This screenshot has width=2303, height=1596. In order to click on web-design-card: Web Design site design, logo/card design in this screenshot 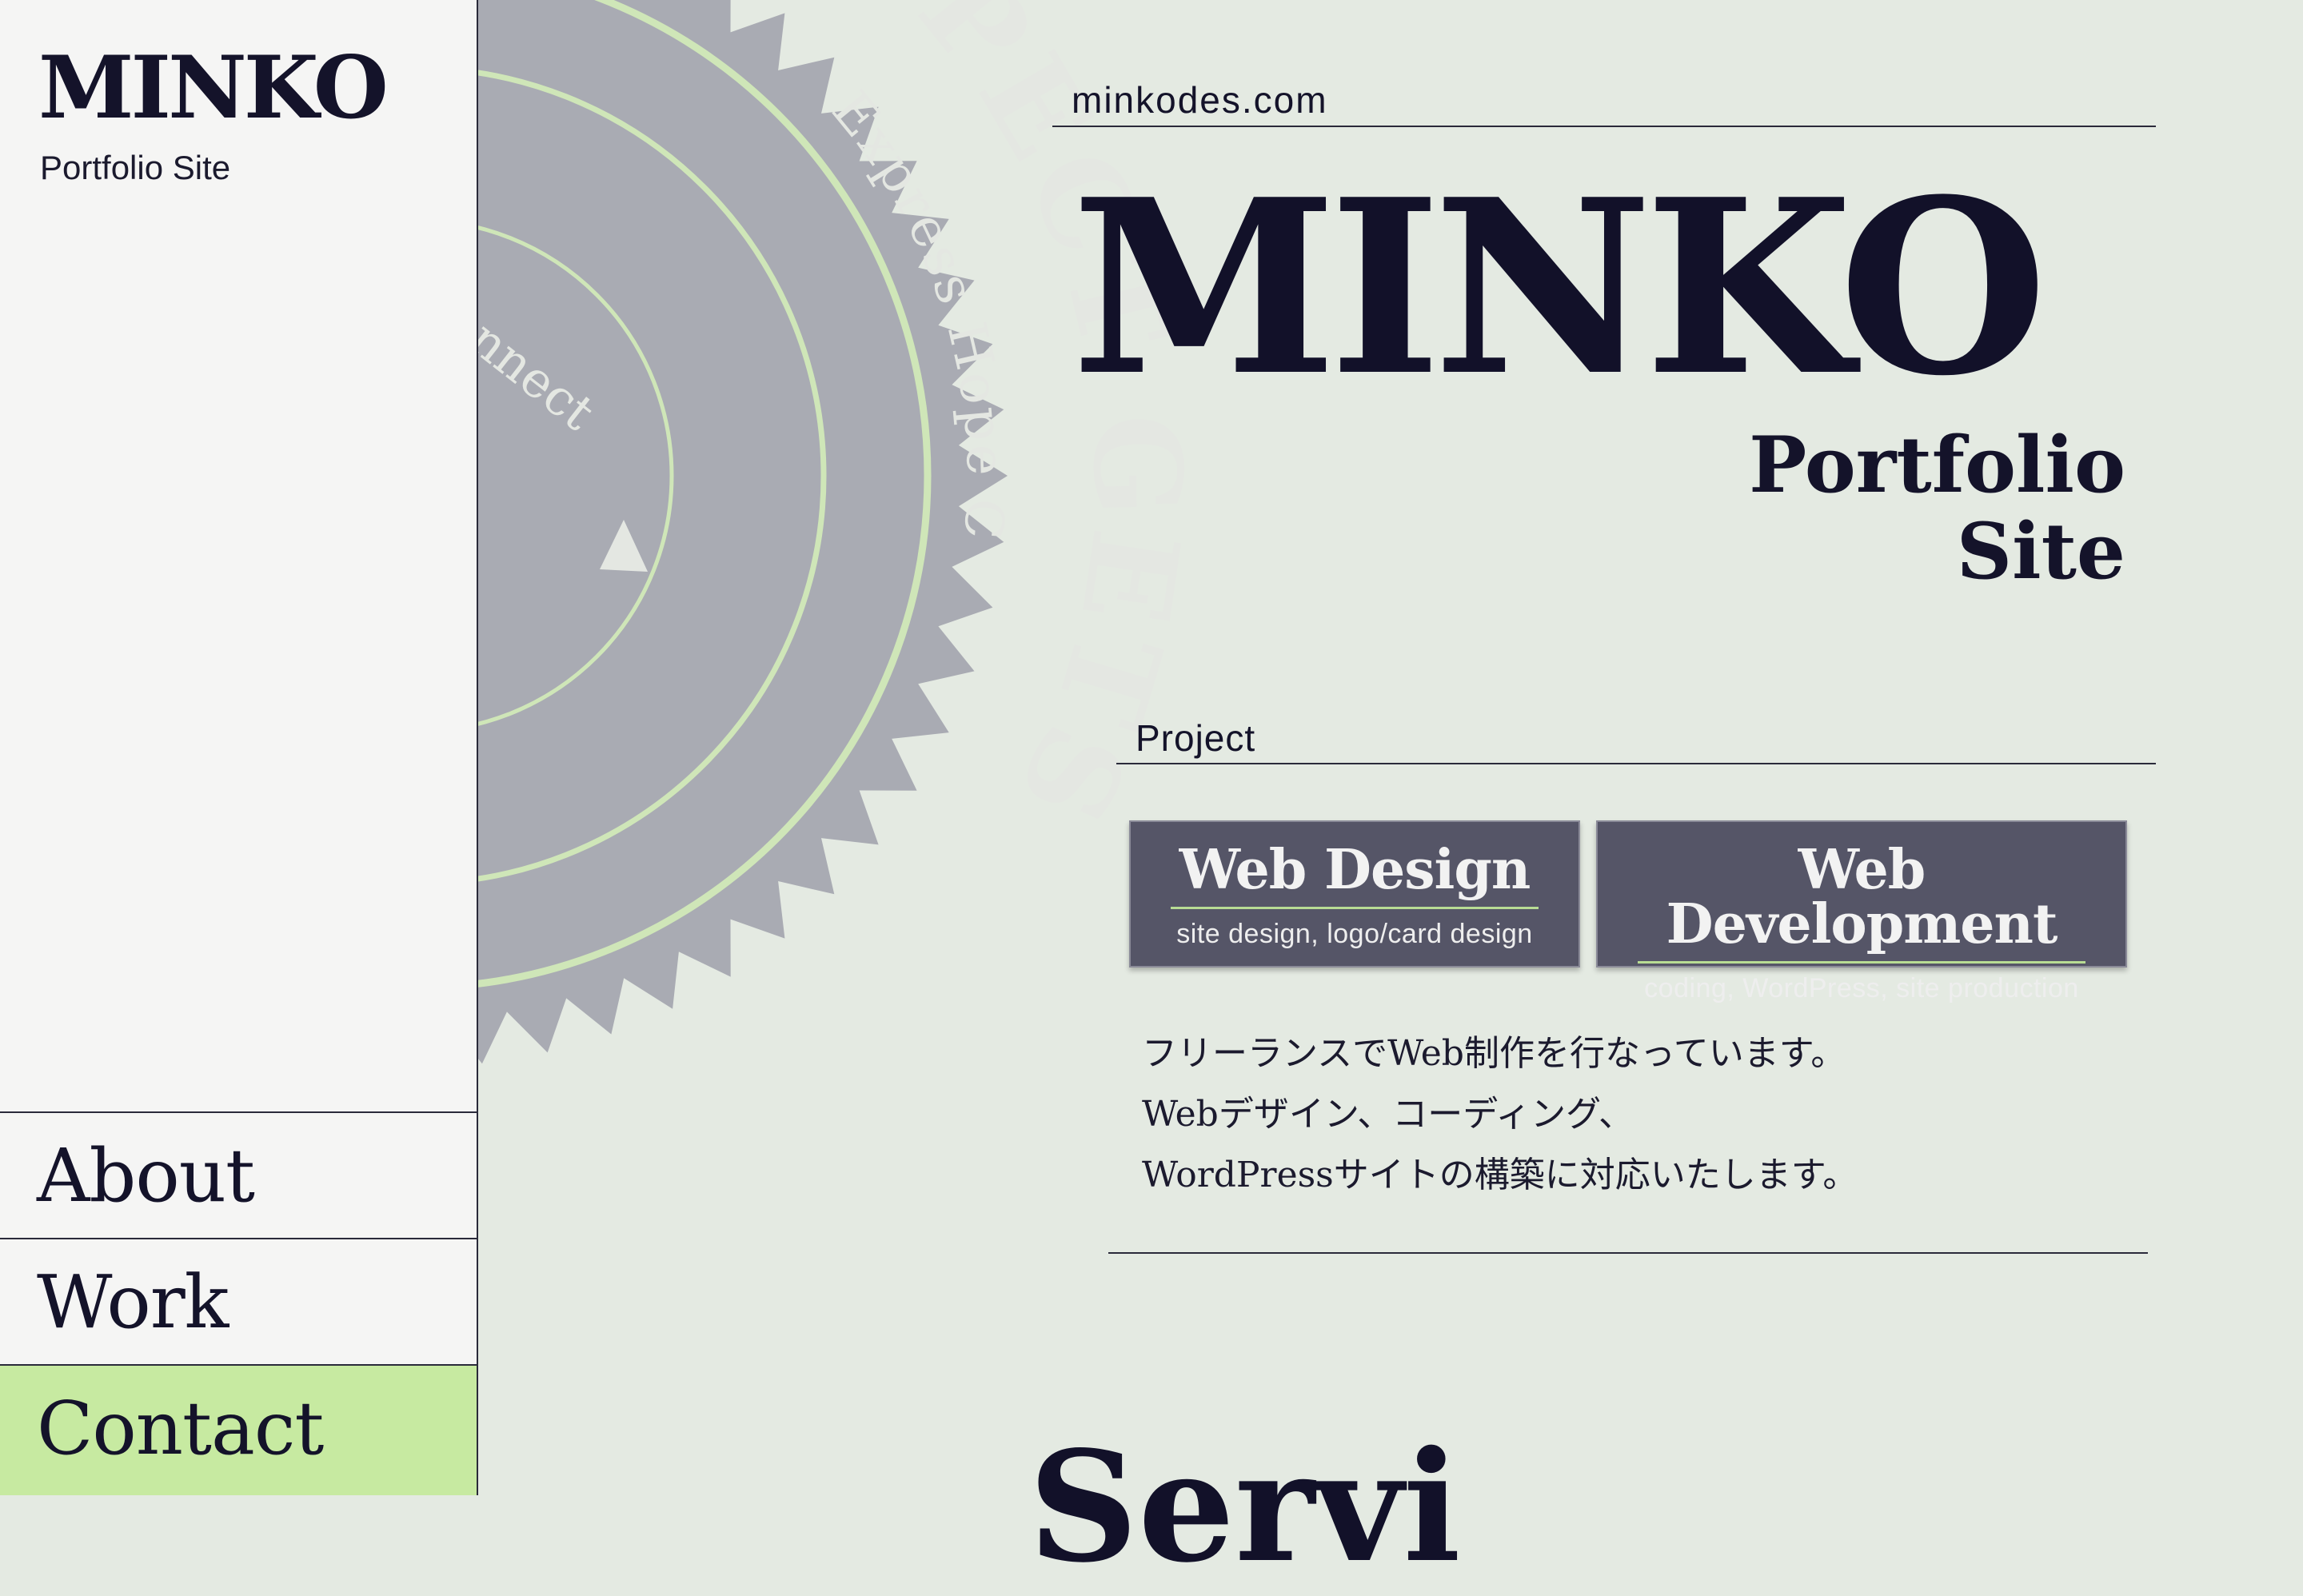, I will do `click(1354, 894)`.